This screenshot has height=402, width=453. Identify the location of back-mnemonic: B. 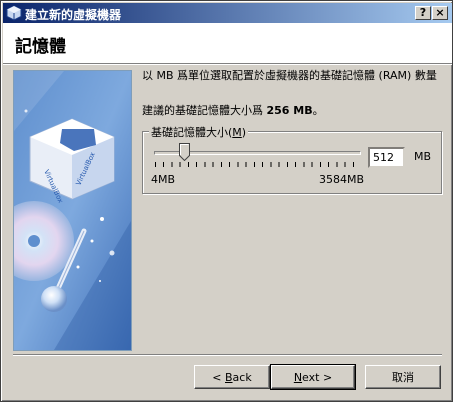
(229, 377).